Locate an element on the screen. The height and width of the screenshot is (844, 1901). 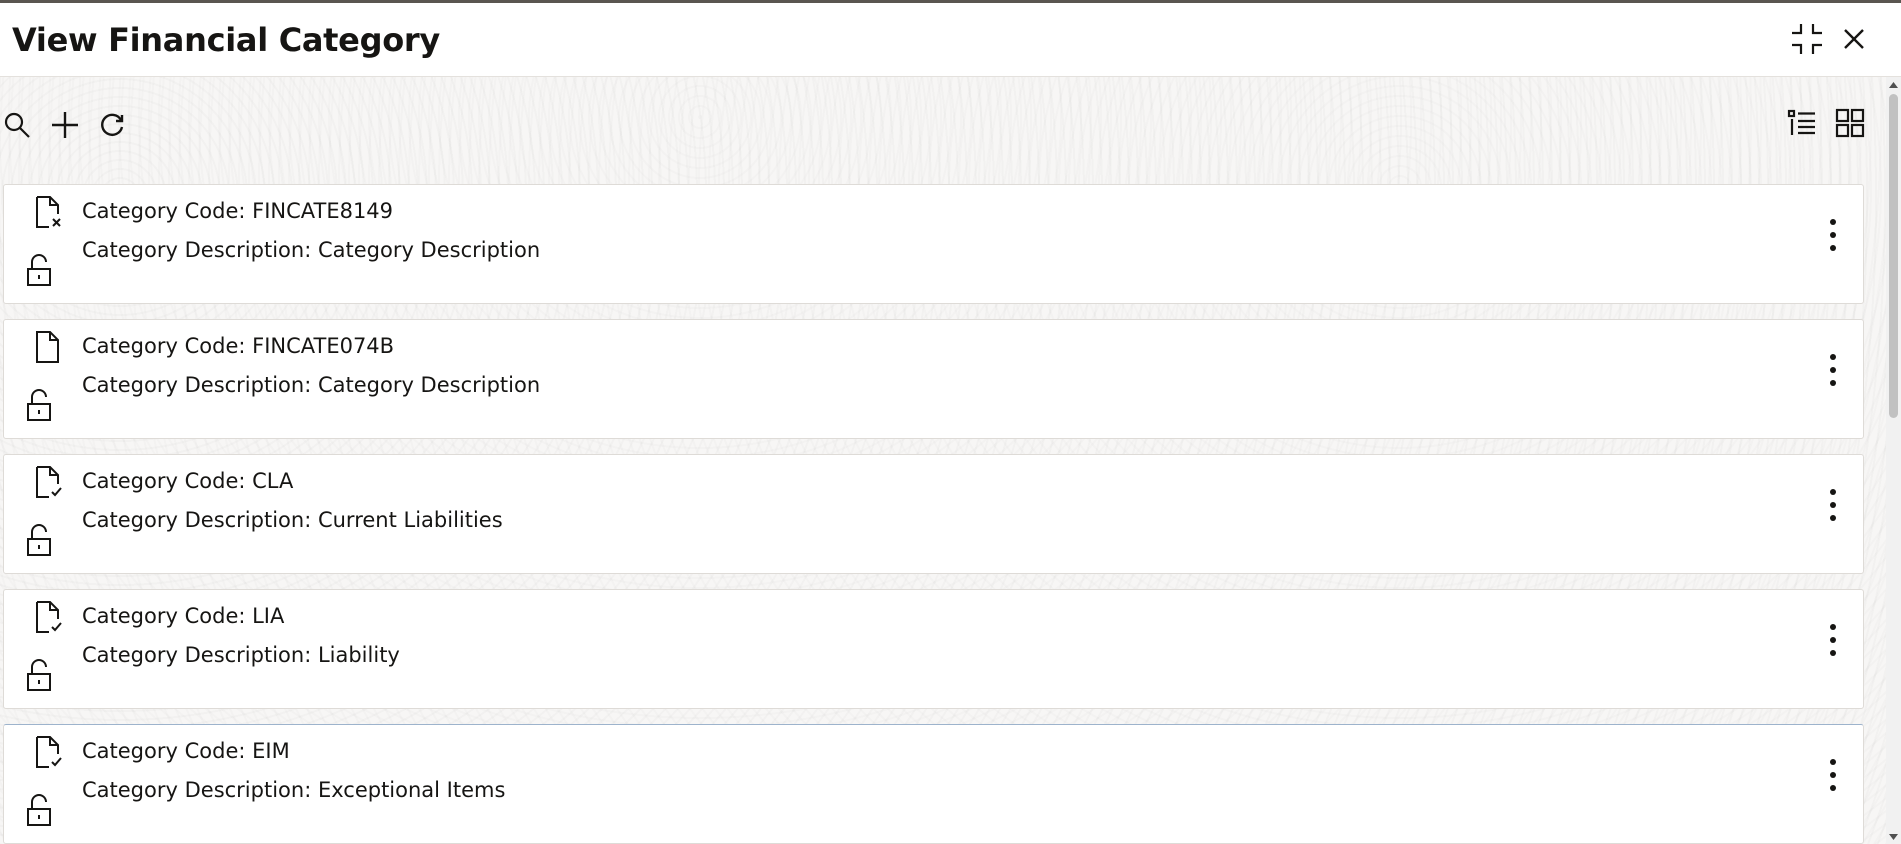
collapse-button is located at coordinates (1807, 39).